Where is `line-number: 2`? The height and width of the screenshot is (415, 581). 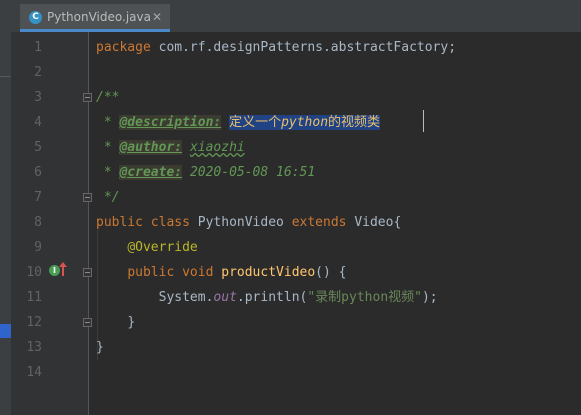
line-number: 2 is located at coordinates (38, 72).